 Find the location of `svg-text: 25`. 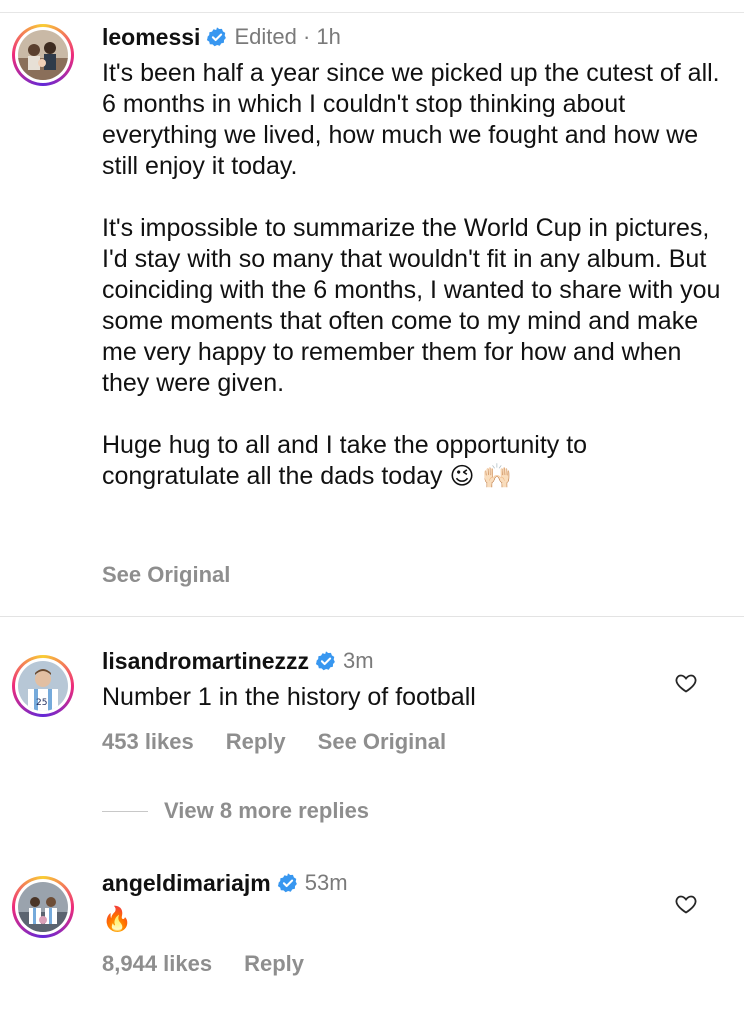

svg-text: 25 is located at coordinates (41, 703).